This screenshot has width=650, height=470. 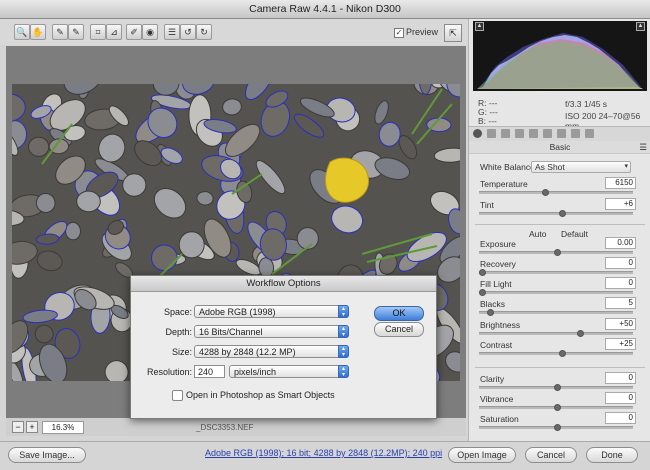 What do you see at coordinates (538, 234) in the screenshot?
I see `auto-link: Auto` at bounding box center [538, 234].